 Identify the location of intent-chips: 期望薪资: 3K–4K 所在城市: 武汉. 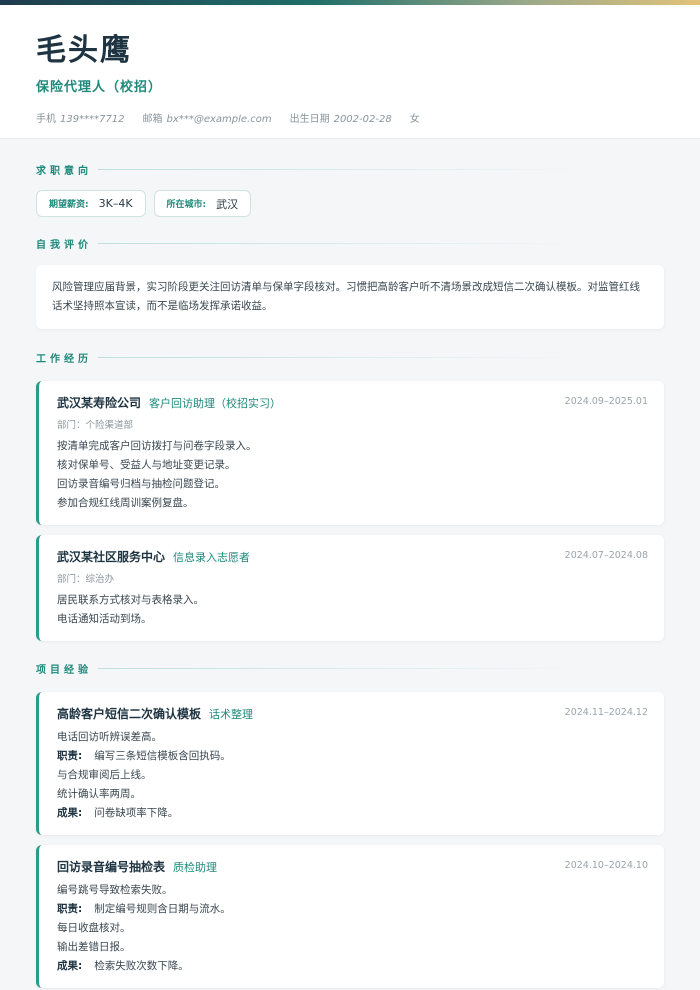
(350, 203).